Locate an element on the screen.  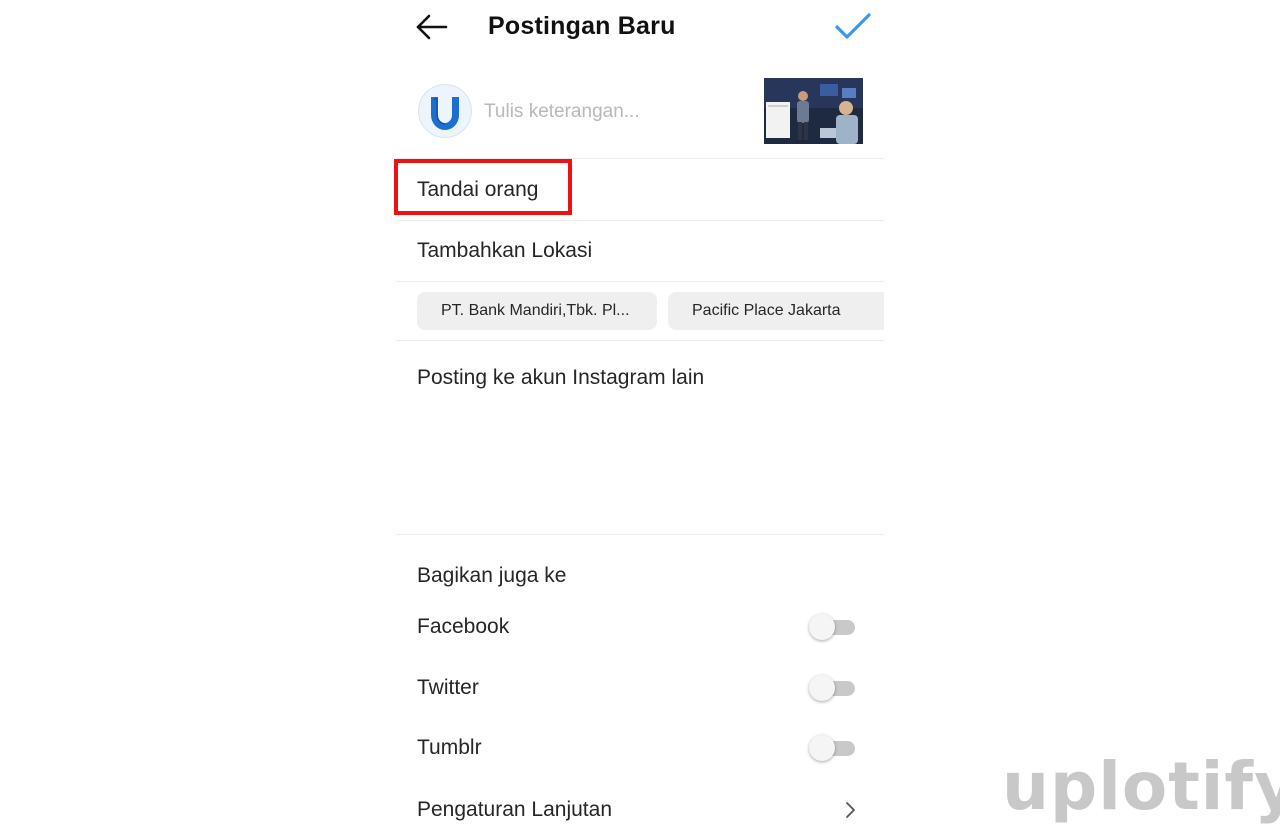
share-section-label: Bagikan juga ke is located at coordinates (492, 575).